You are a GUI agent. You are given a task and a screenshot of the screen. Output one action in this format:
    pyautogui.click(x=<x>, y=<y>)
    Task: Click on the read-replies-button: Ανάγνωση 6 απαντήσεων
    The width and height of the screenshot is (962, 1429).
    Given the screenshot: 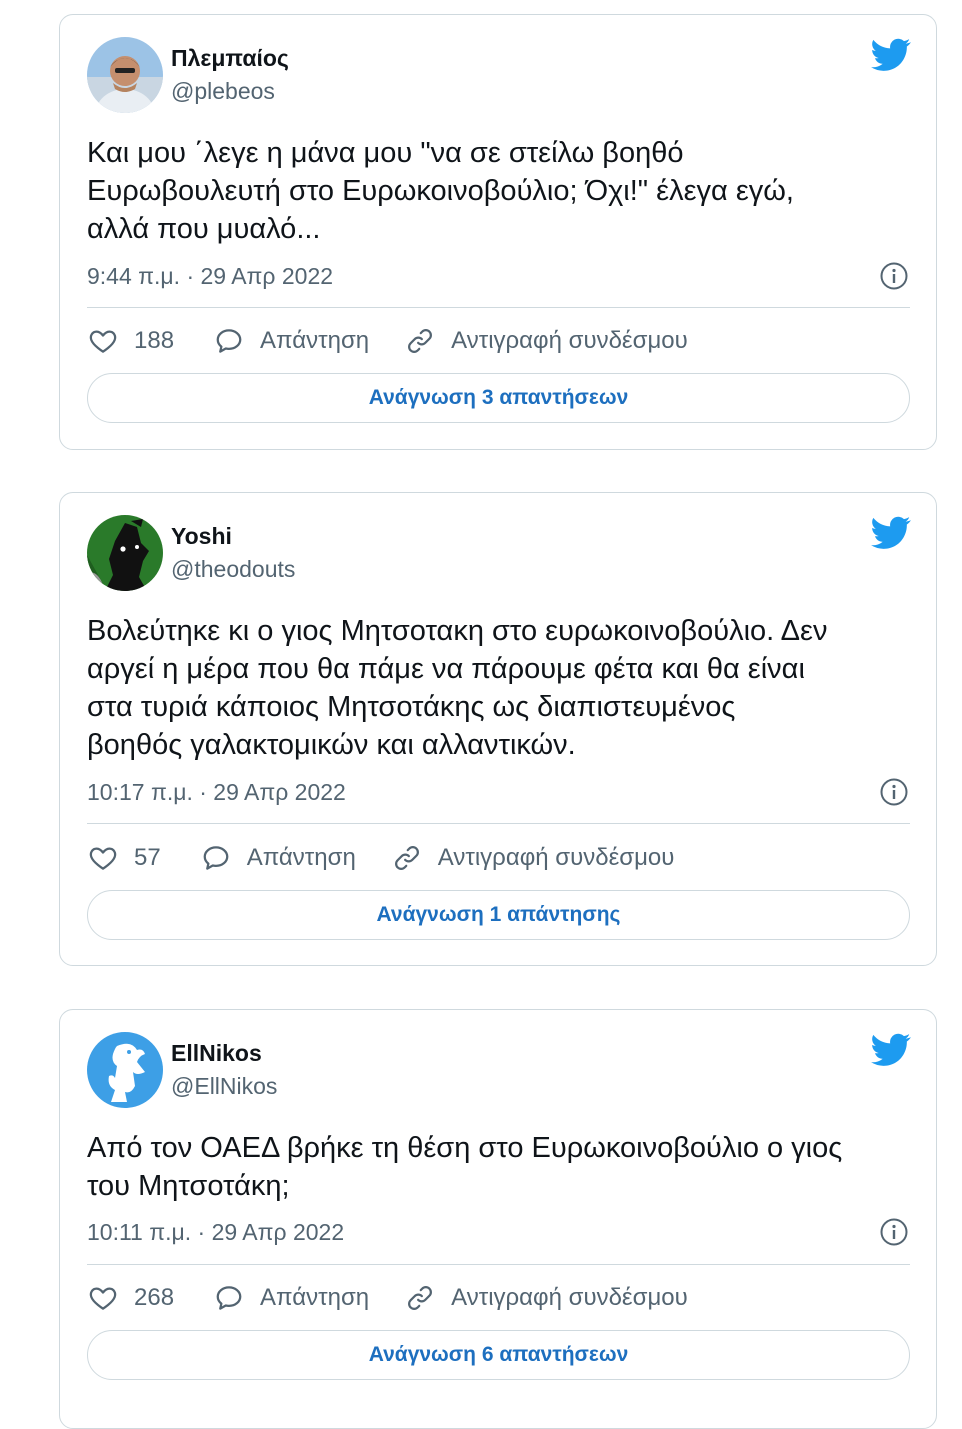 What is the action you would take?
    pyautogui.click(x=498, y=1355)
    